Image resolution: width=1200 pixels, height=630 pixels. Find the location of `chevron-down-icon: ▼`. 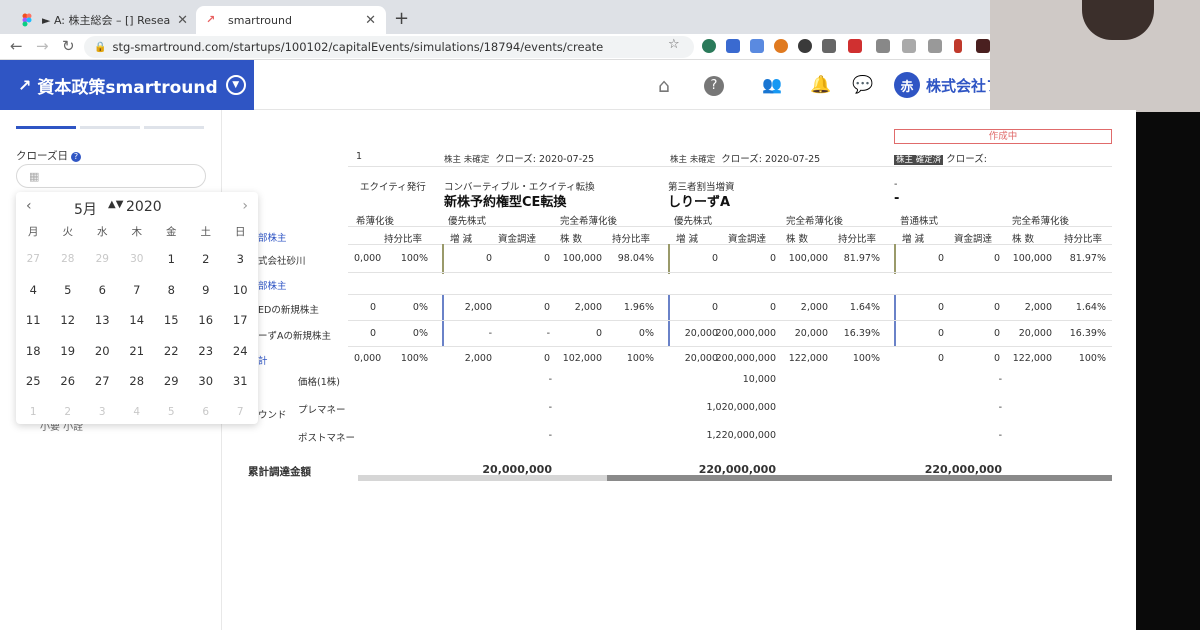

chevron-down-icon: ▼ is located at coordinates (235, 85).